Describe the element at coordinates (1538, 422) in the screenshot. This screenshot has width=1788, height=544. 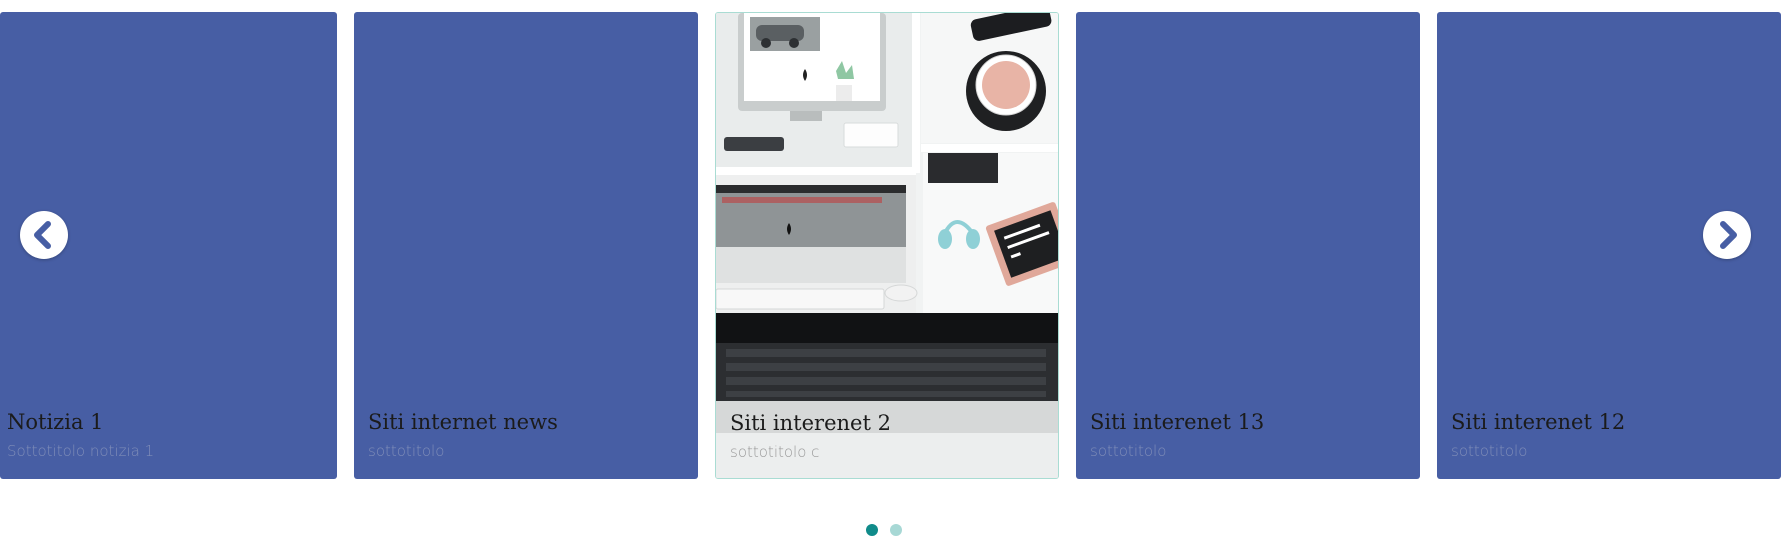
I see `card-title: Siti interenet 12` at that location.